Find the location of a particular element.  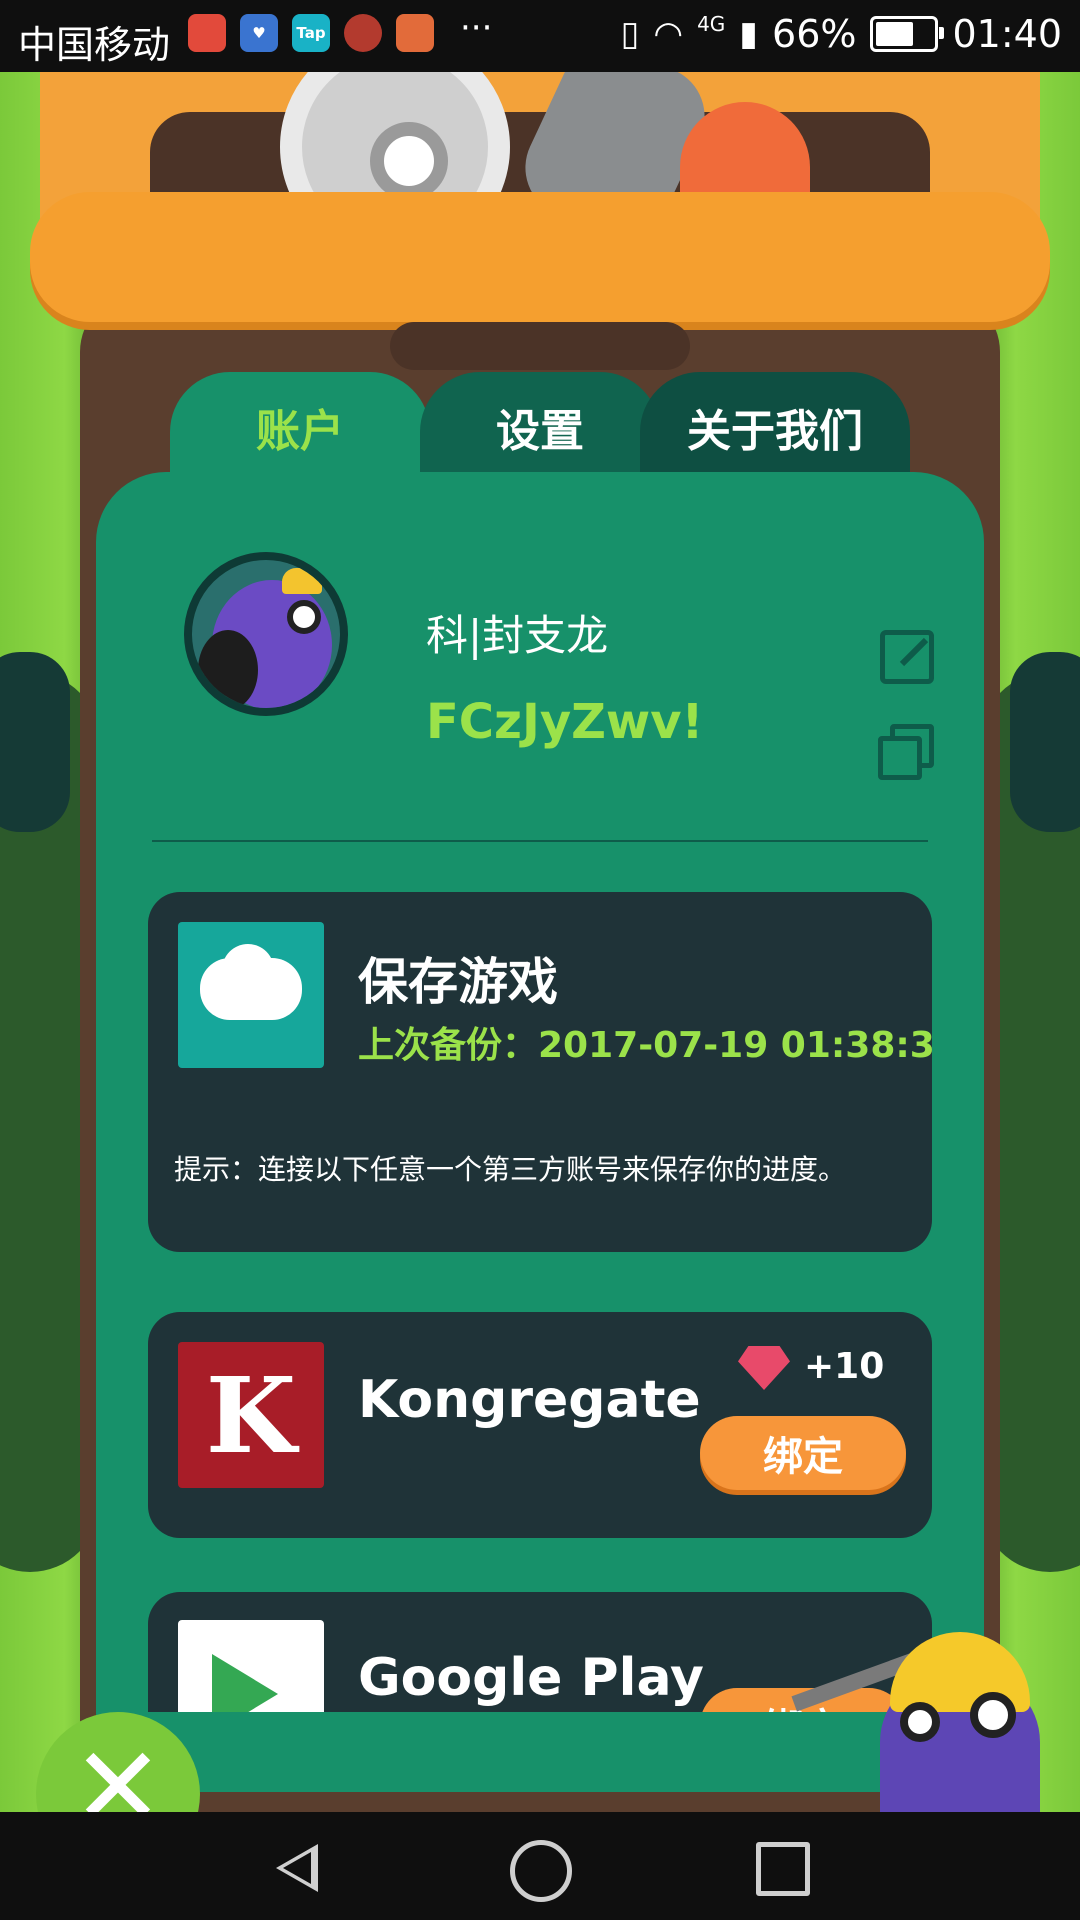

battery-icon is located at coordinates (907, 34).